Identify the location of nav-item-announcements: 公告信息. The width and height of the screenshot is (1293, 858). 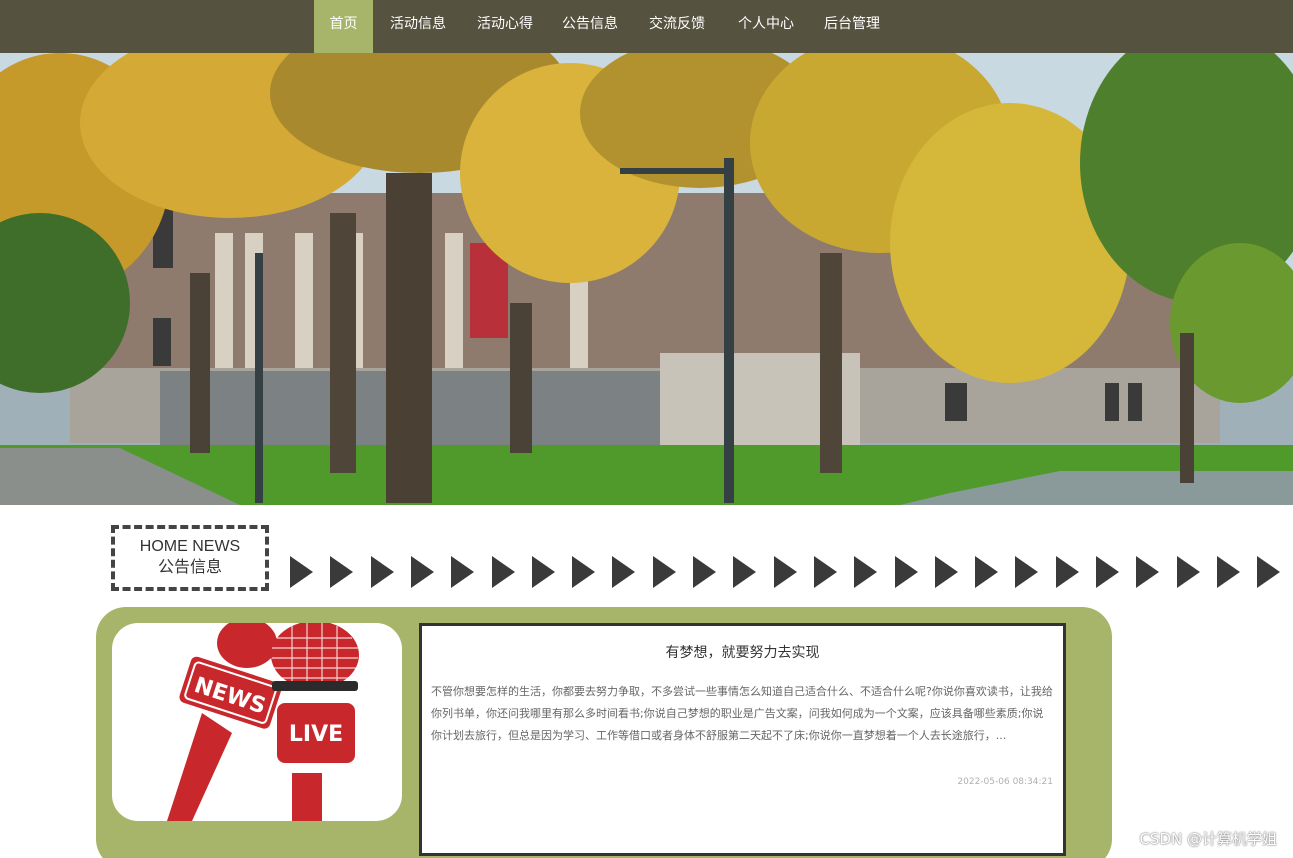
(590, 26).